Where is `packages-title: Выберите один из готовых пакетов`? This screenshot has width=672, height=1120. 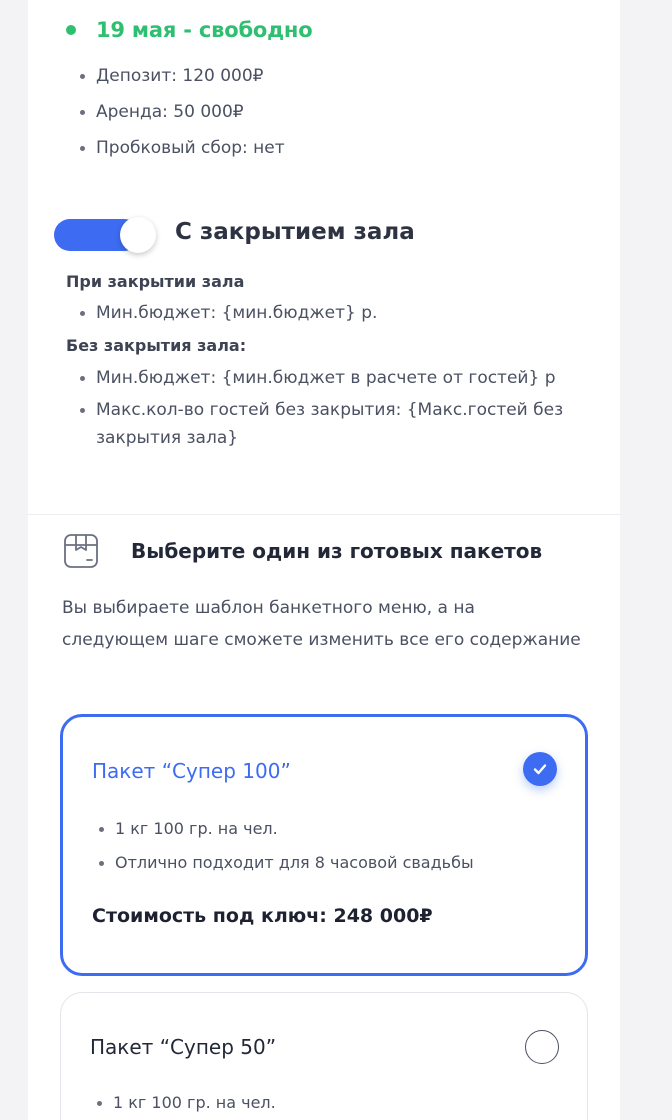 packages-title: Выберите один из готовых пакетов is located at coordinates (337, 551).